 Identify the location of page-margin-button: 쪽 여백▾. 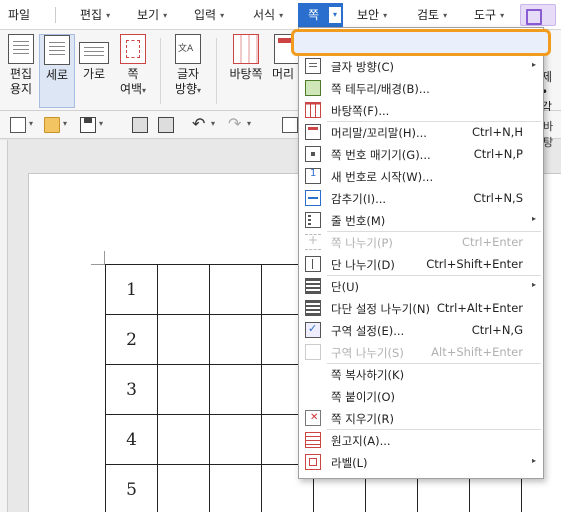
(133, 66).